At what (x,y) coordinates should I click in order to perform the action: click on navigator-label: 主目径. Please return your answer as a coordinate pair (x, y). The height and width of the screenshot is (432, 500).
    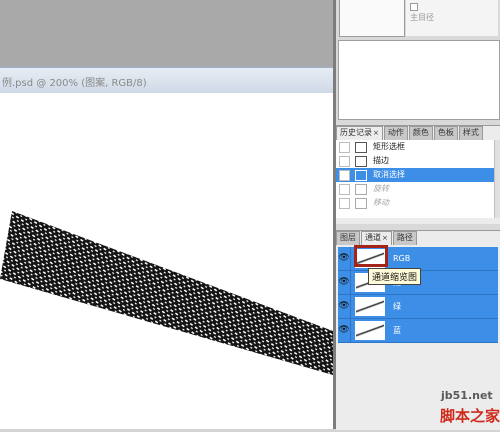
    Looking at the image, I should click on (422, 17).